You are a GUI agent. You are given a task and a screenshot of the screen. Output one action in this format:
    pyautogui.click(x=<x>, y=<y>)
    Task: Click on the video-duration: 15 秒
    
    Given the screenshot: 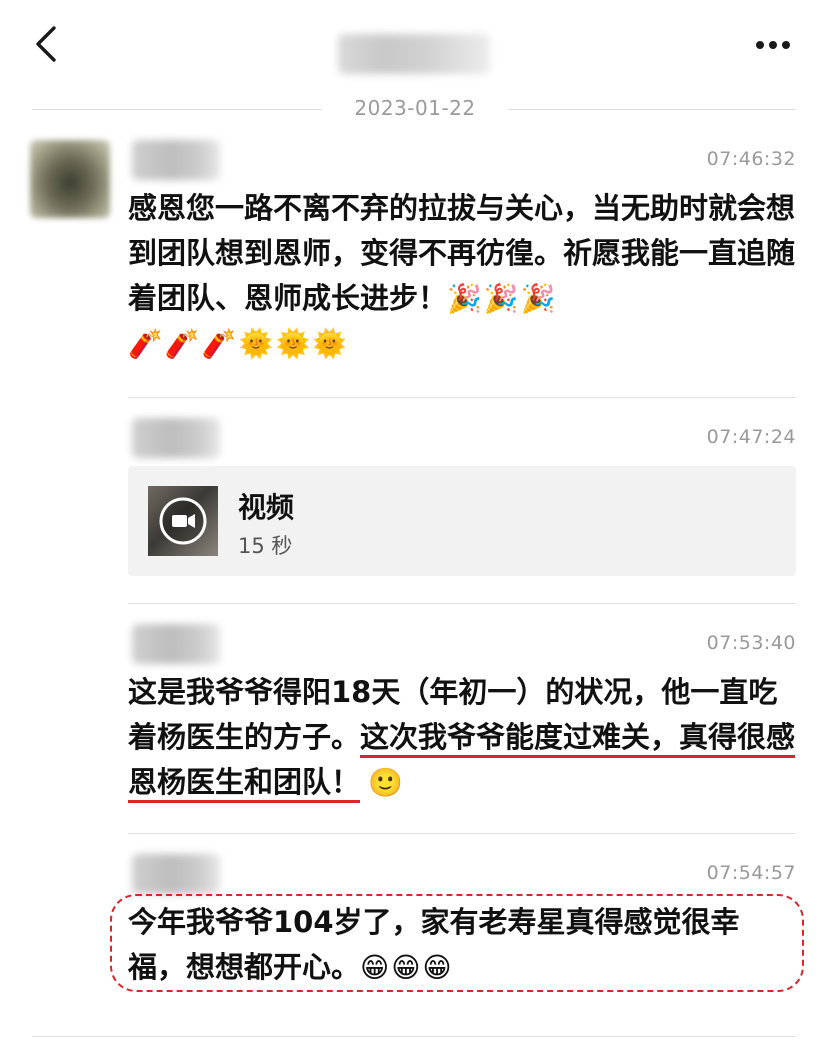 What is the action you would take?
    pyautogui.click(x=265, y=546)
    